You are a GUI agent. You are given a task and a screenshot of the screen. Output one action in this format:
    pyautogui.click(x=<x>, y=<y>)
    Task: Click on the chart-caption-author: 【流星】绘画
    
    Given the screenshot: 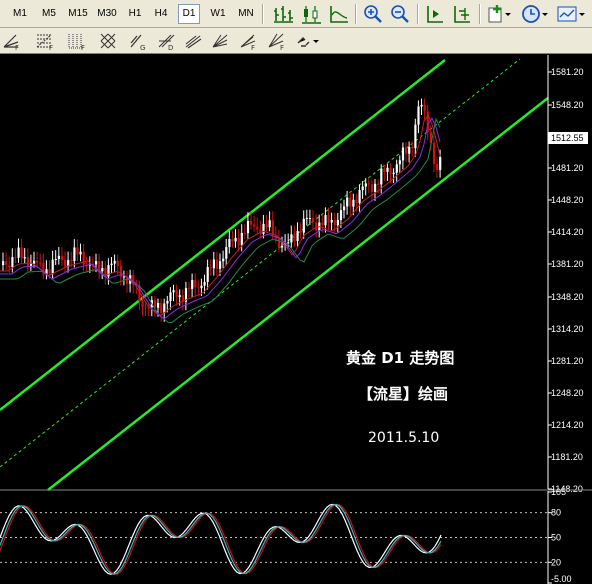 What is the action you would take?
    pyautogui.click(x=403, y=394)
    